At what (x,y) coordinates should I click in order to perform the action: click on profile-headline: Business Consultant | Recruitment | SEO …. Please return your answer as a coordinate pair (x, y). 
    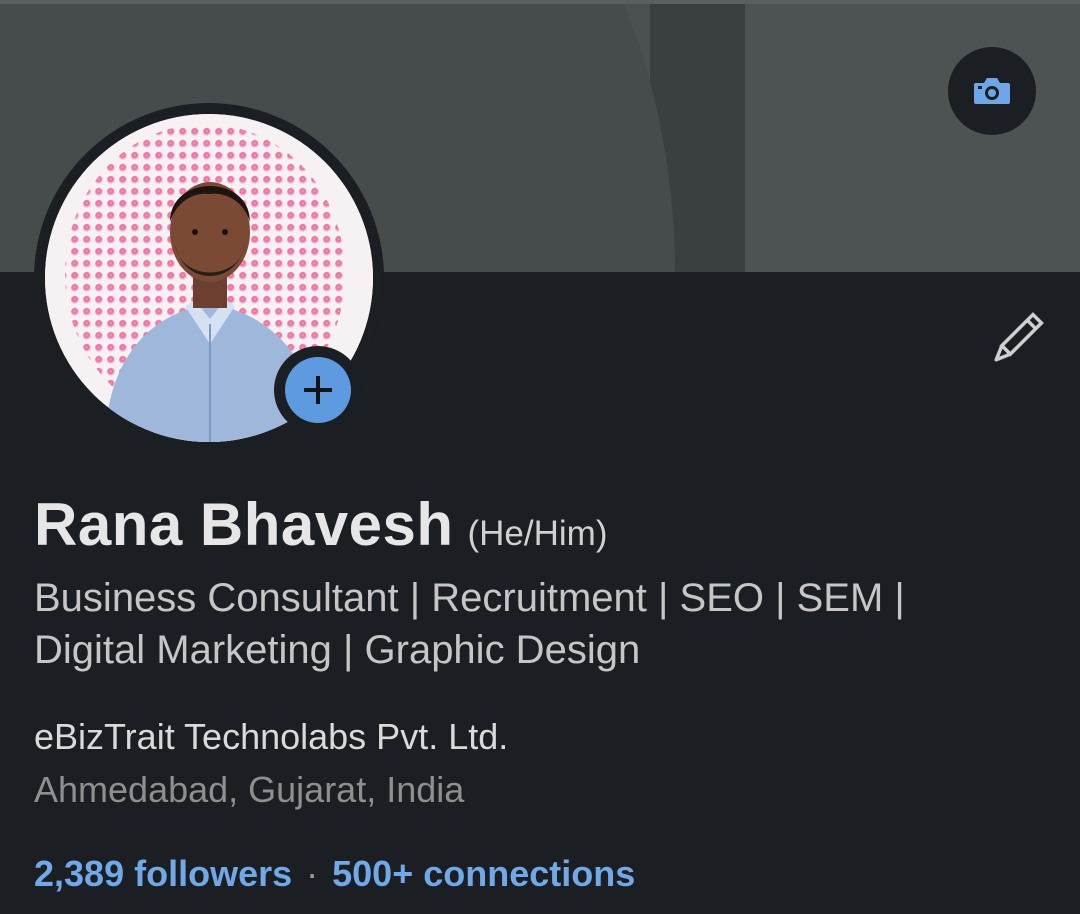
    Looking at the image, I should click on (544, 624).